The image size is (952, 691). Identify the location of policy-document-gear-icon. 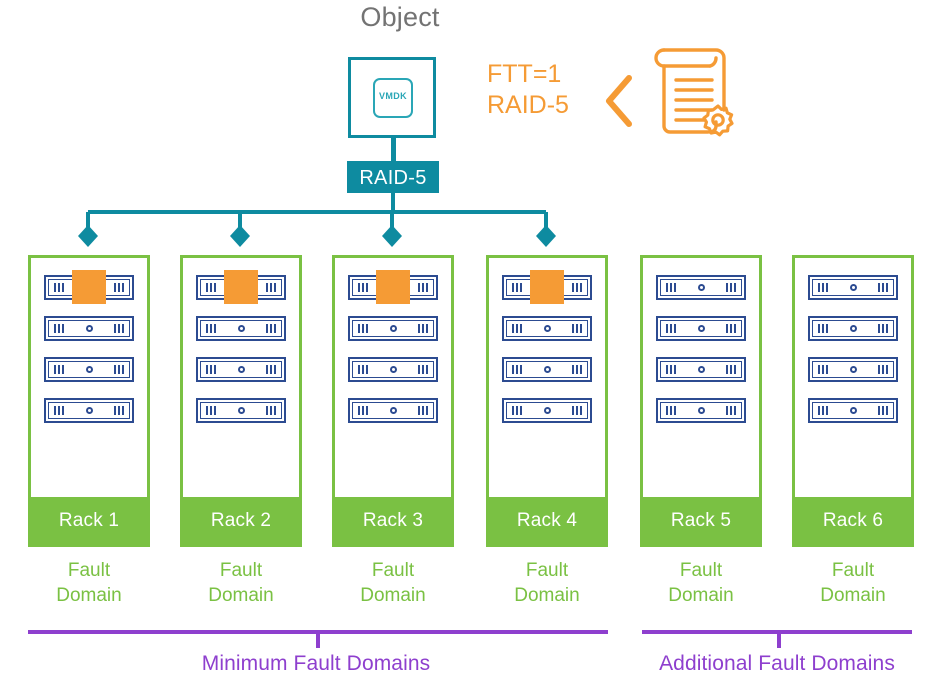
(694, 92).